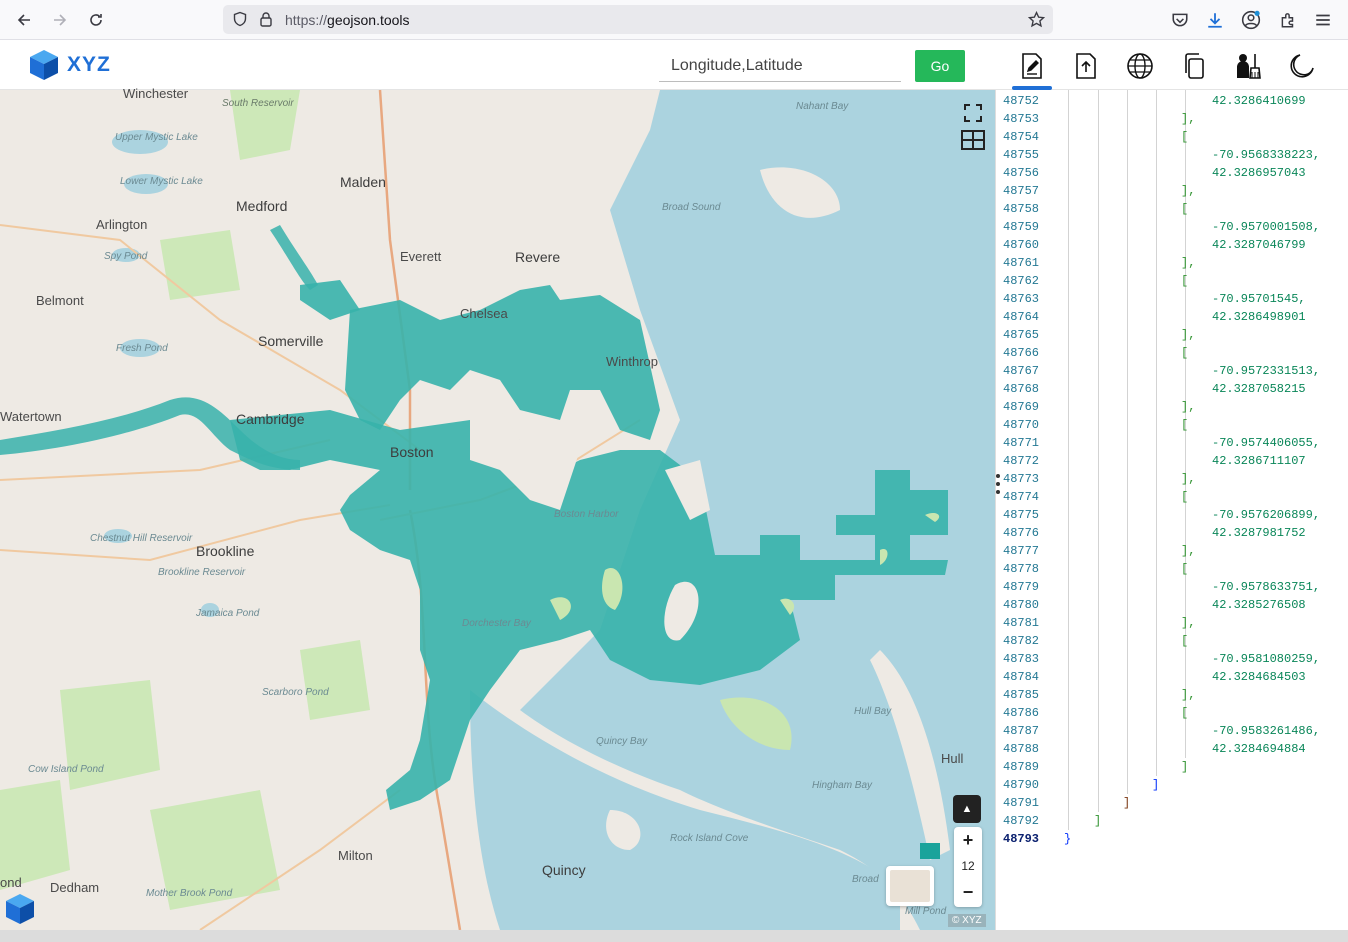  What do you see at coordinates (930, 851) in the screenshot?
I see `layer-color-swatch` at bounding box center [930, 851].